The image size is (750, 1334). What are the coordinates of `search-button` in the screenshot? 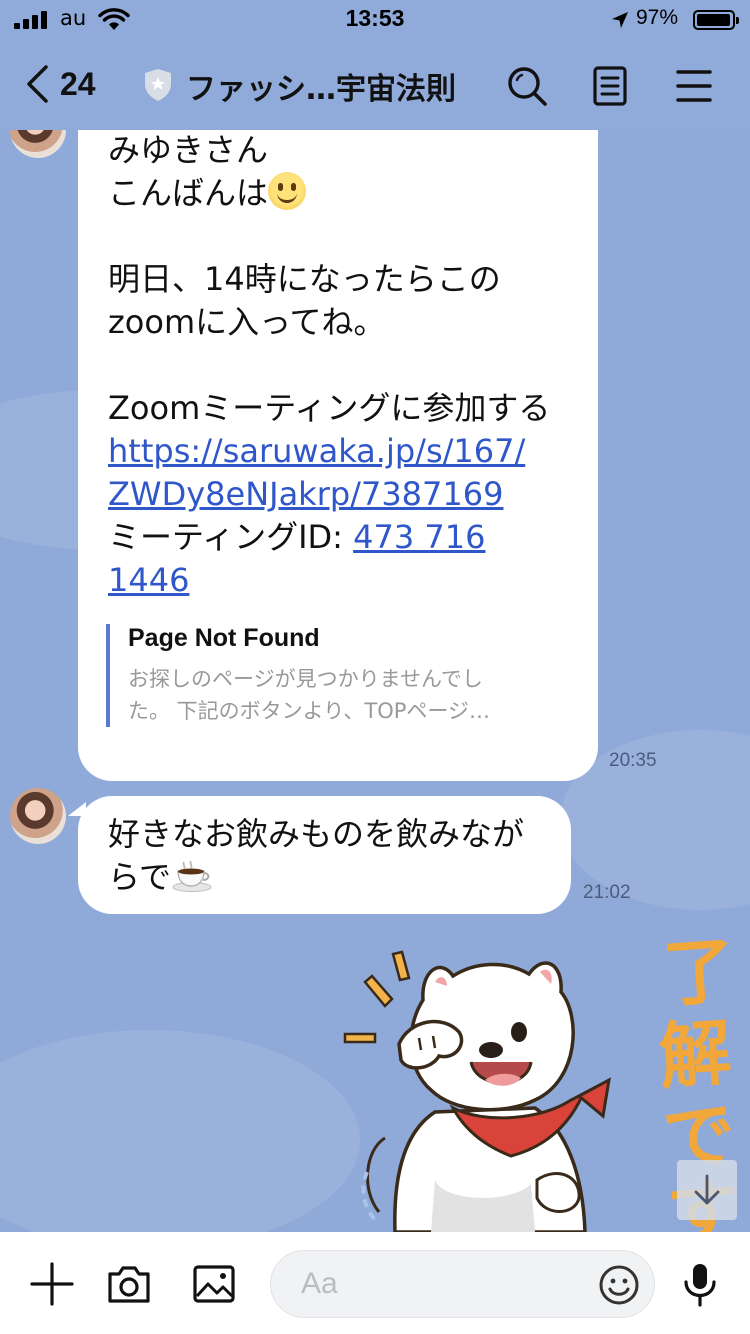 It's located at (527, 86).